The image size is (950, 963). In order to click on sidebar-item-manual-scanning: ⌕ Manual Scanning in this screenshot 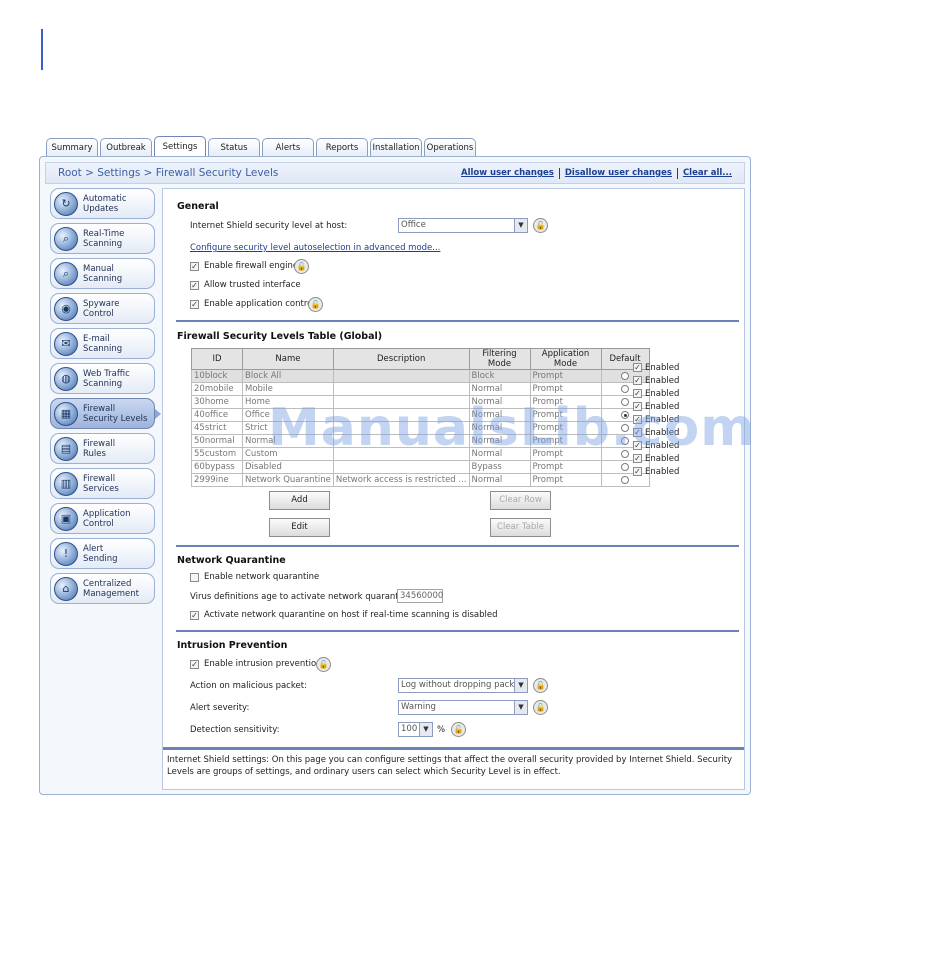, I will do `click(102, 273)`.